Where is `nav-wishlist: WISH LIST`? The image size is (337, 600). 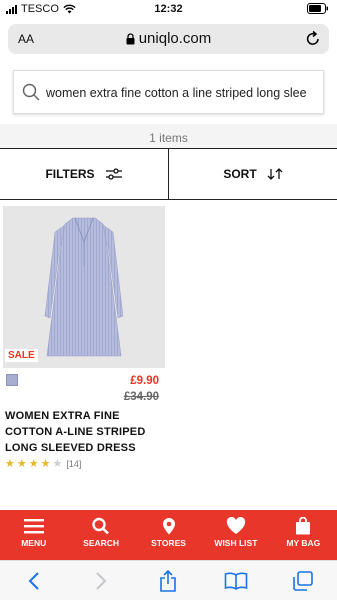 nav-wishlist: WISH LIST is located at coordinates (235, 535).